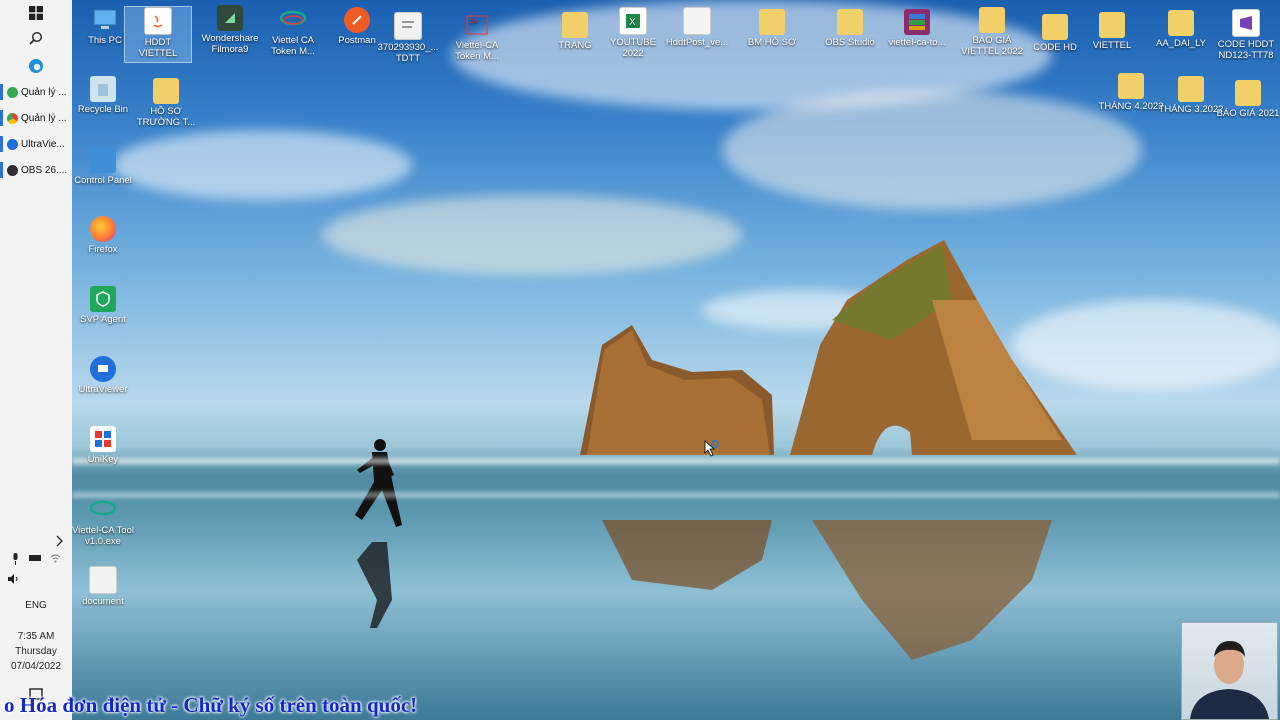 The image size is (1280, 720). Describe the element at coordinates (158, 48) in the screenshot. I see `icon-label: HDDT VIETTEL` at that location.